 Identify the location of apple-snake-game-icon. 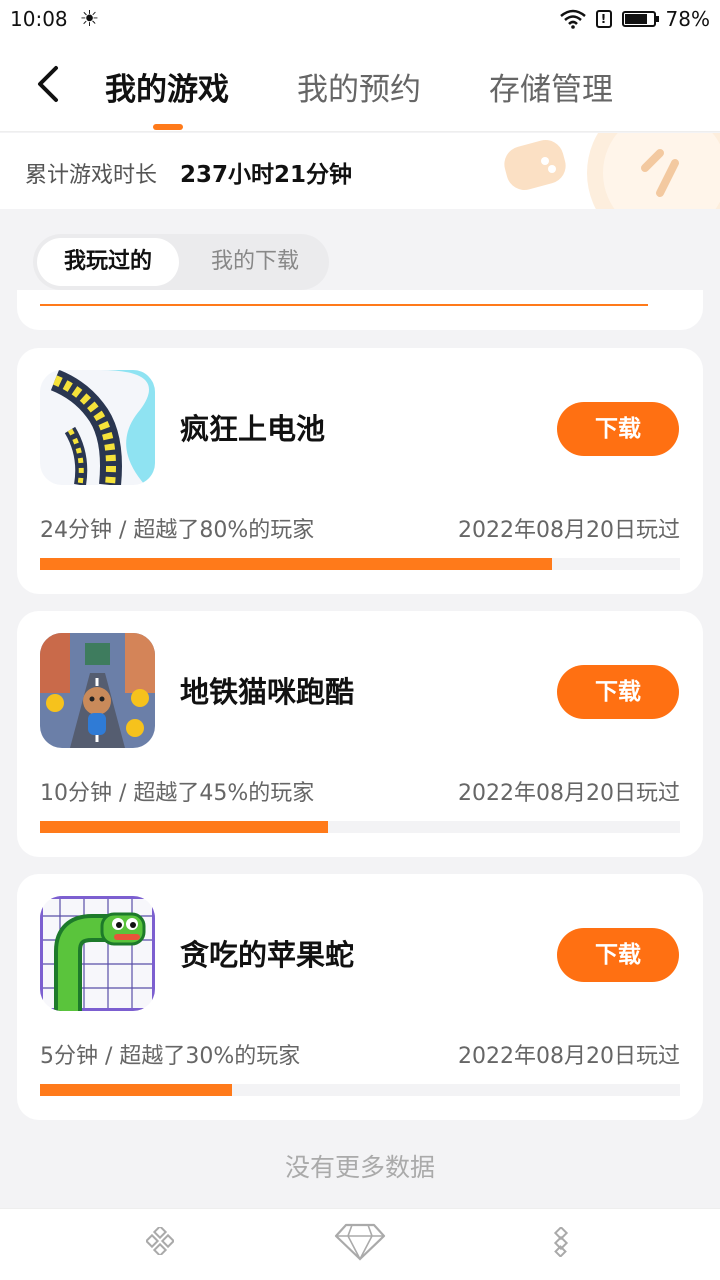
(97, 953).